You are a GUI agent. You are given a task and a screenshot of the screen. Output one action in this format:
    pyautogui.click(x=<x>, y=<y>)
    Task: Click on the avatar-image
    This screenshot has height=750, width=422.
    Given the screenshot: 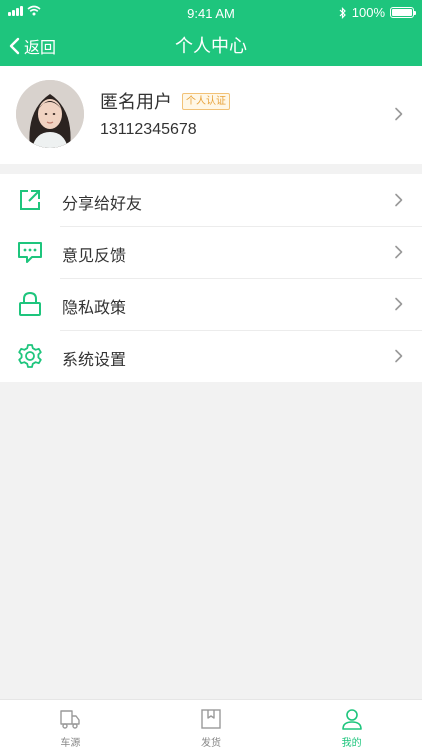 What is the action you would take?
    pyautogui.click(x=50, y=114)
    